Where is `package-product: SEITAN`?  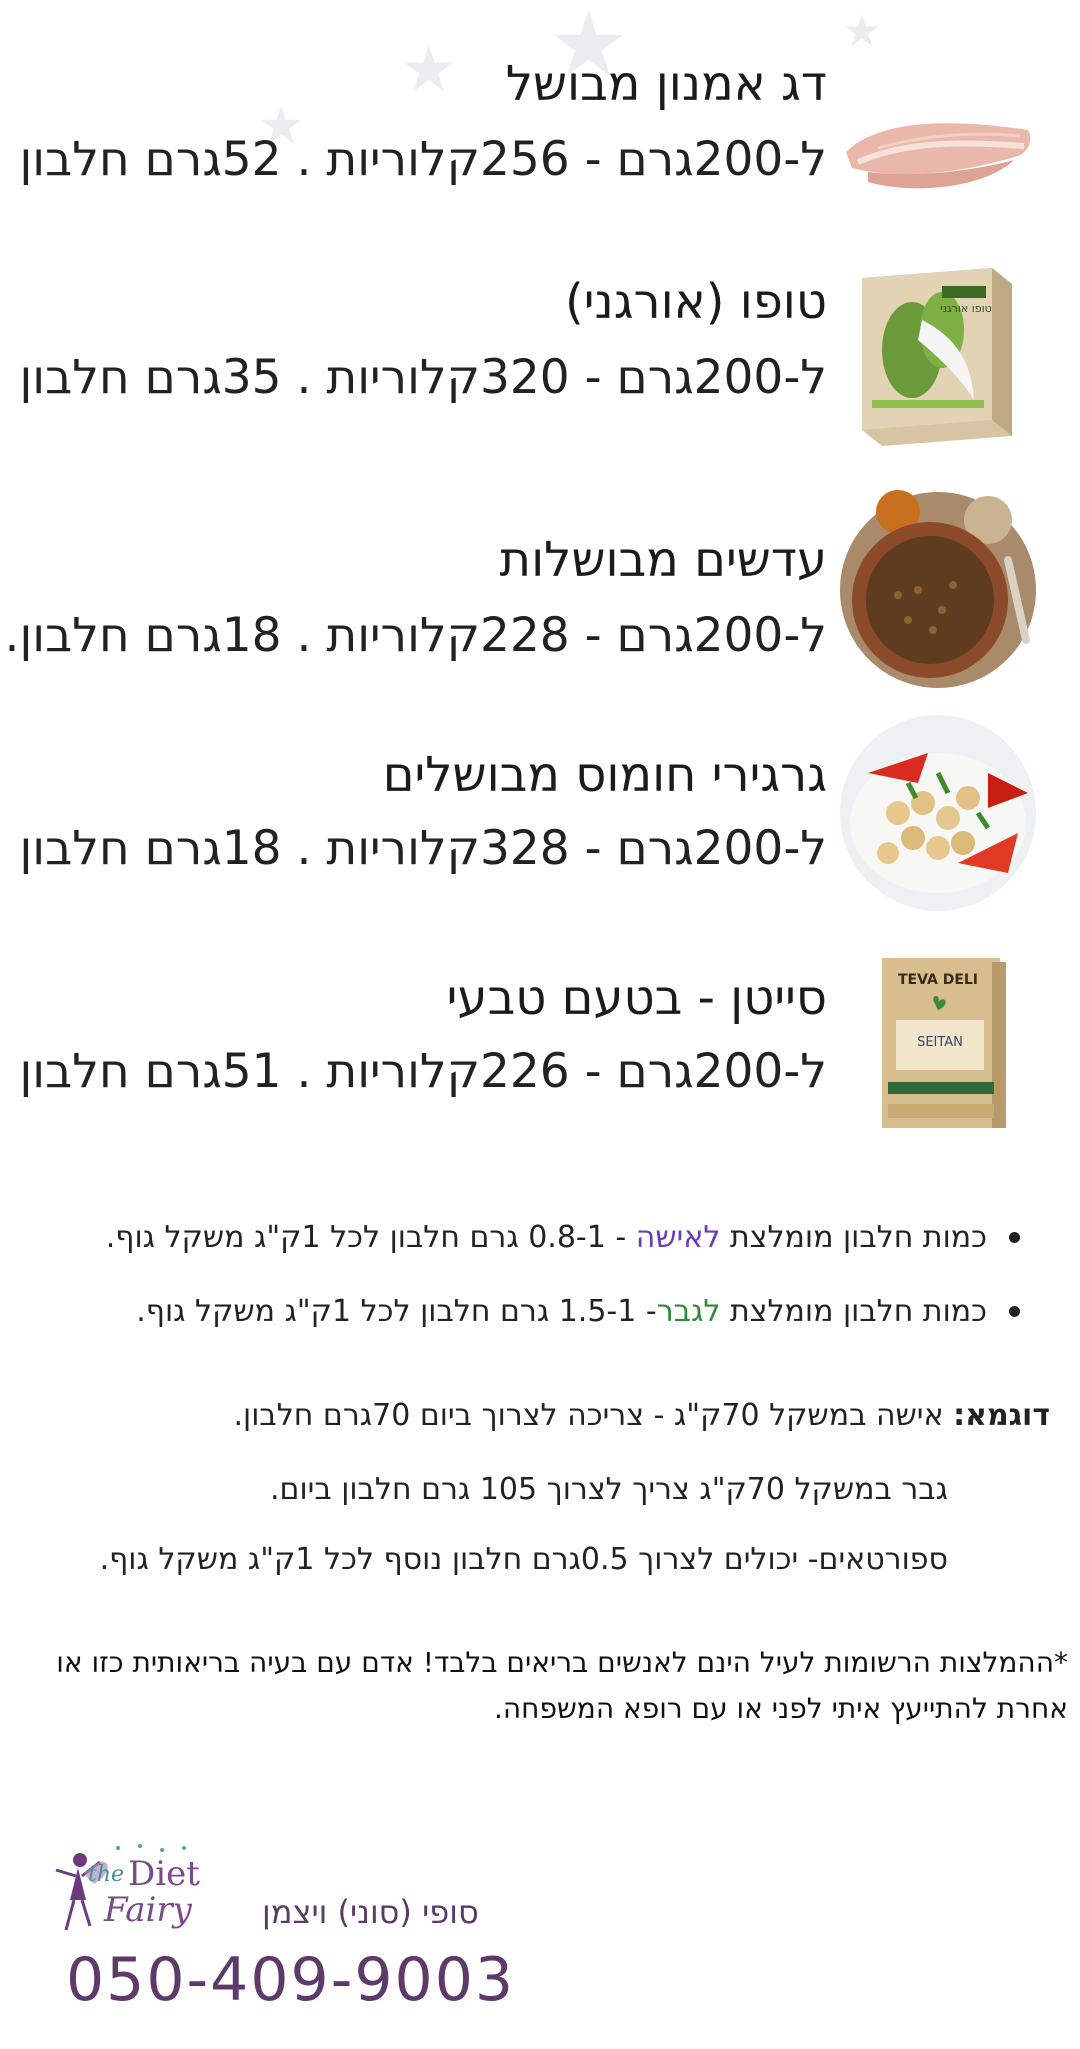
package-product: SEITAN is located at coordinates (940, 1042).